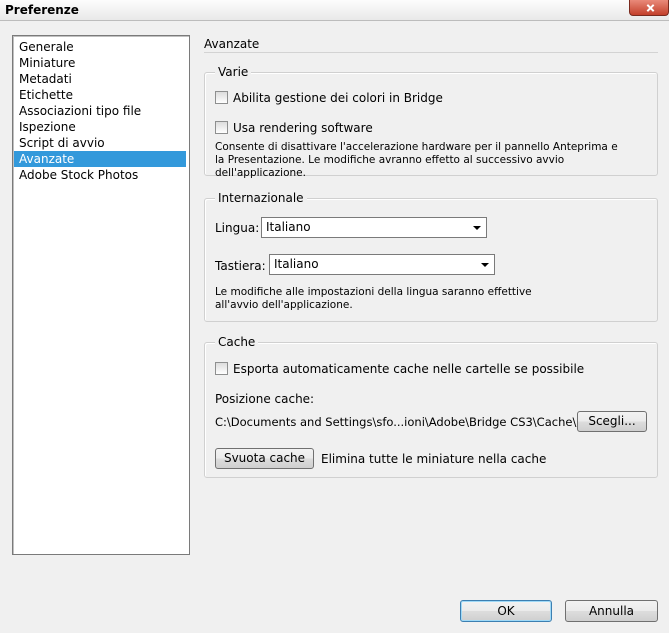 The width and height of the screenshot is (669, 633). Describe the element at coordinates (264, 458) in the screenshot. I see `purge-cache-button: Svuota cache` at that location.